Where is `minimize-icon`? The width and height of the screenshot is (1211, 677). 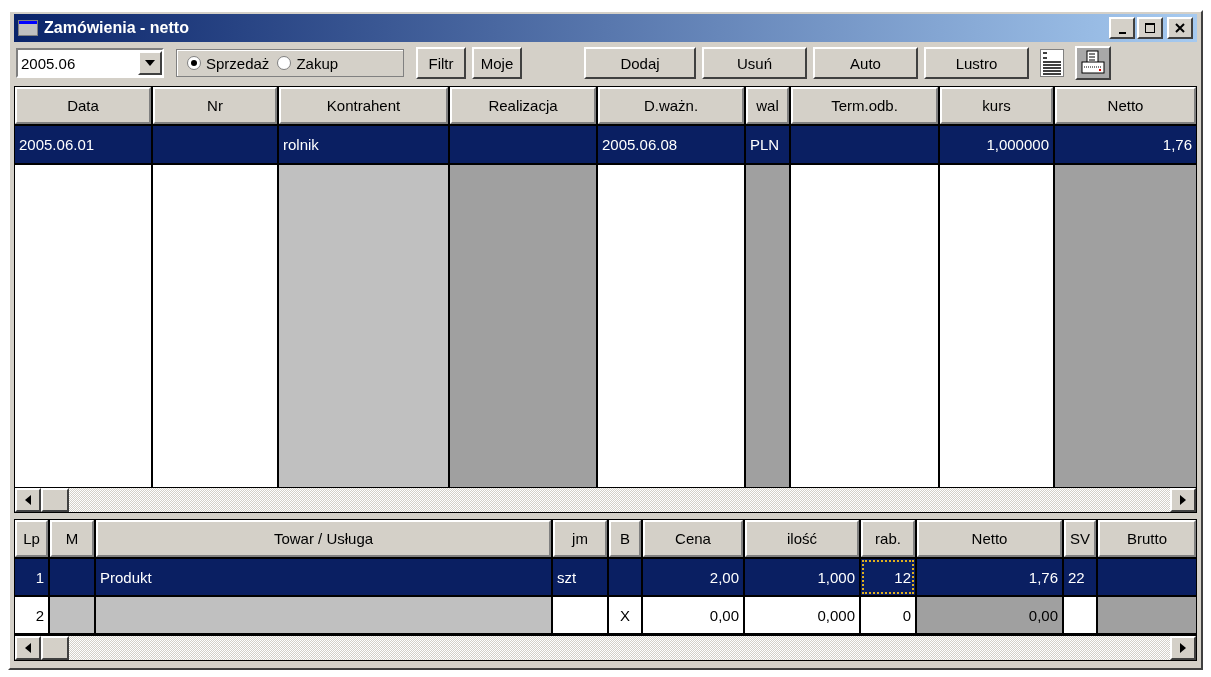 minimize-icon is located at coordinates (1122, 33).